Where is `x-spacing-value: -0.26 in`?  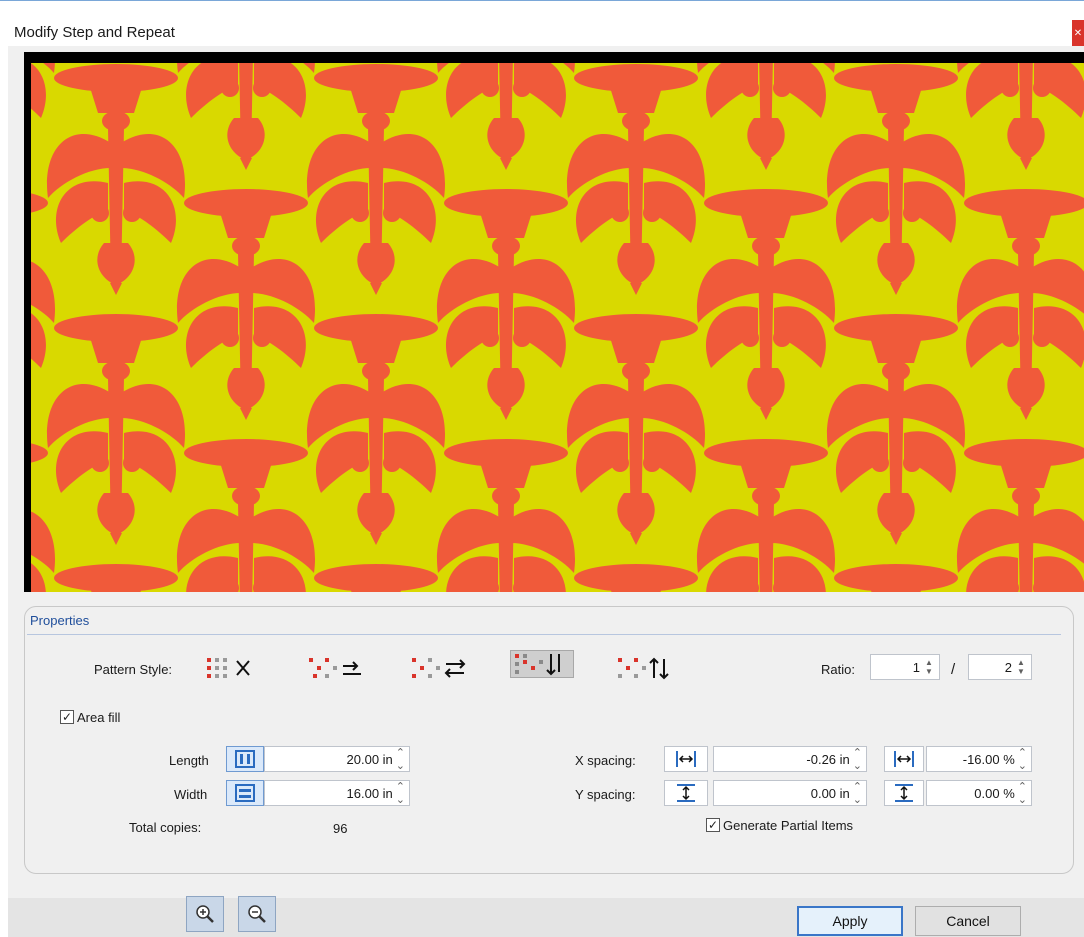 x-spacing-value: -0.26 in is located at coordinates (828, 759).